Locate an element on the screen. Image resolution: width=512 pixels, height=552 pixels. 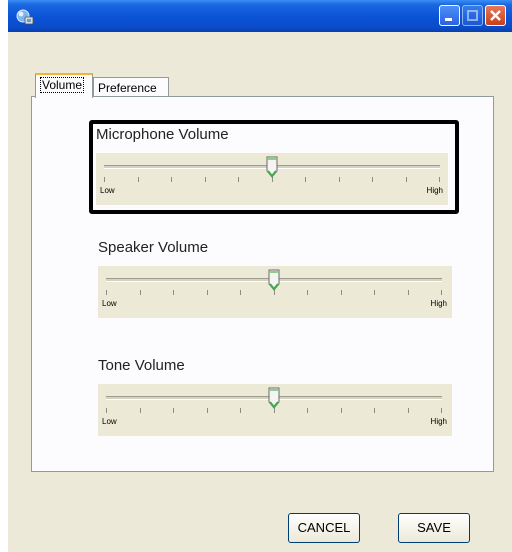
tone-volume-slider: Low High is located at coordinates (275, 410).